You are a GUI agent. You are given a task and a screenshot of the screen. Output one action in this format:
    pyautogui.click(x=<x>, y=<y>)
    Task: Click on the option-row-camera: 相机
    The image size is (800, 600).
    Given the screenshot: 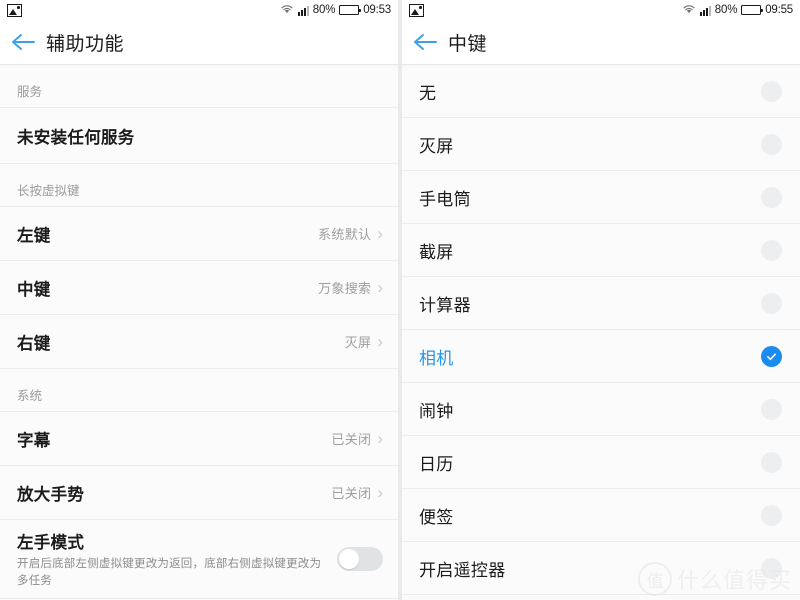 What is the action you would take?
    pyautogui.click(x=601, y=356)
    